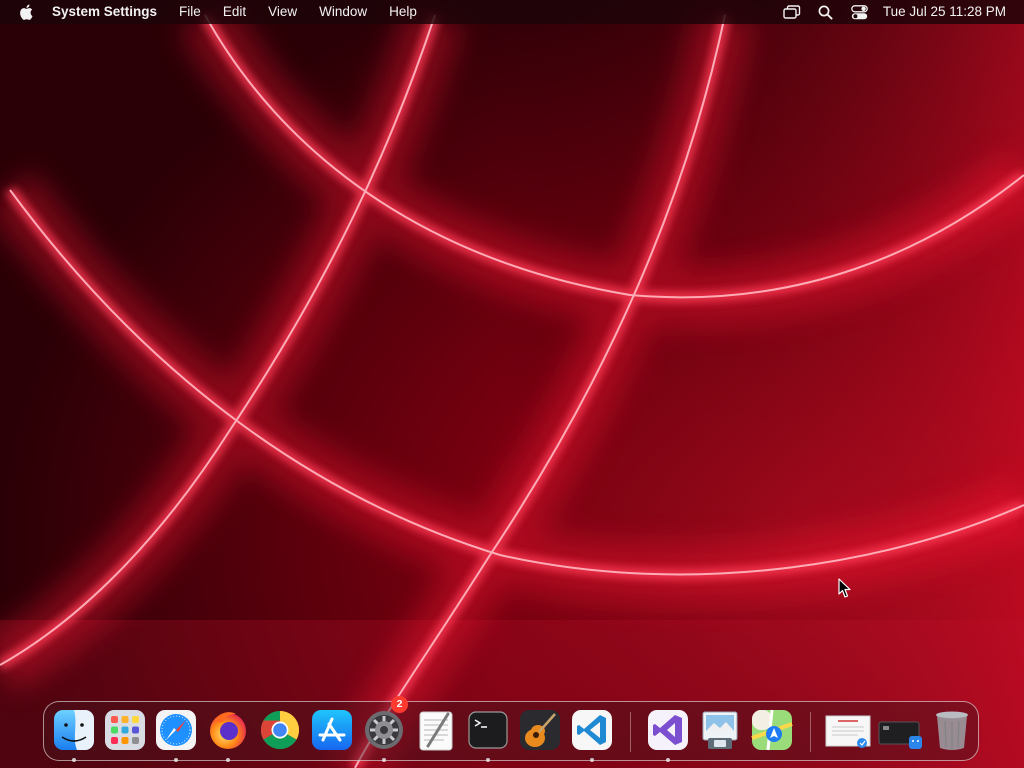  Describe the element at coordinates (668, 730) in the screenshot. I see `visual-studio-icon` at that location.